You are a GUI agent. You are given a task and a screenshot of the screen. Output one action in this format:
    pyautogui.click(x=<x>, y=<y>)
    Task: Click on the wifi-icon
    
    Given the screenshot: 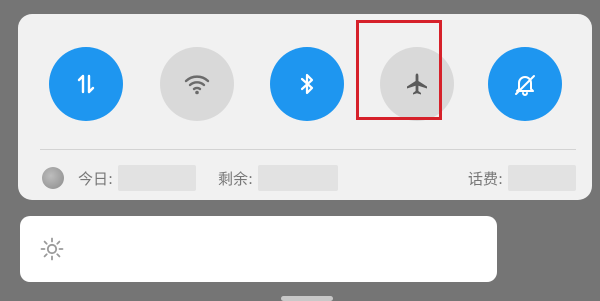 What is the action you would take?
    pyautogui.click(x=197, y=84)
    